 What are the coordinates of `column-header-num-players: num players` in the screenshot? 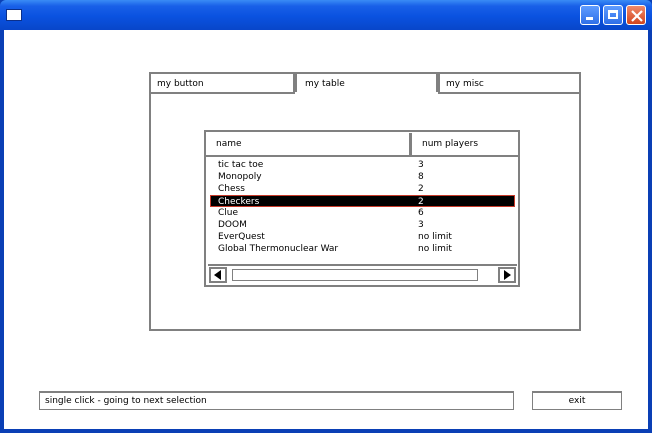 It's located at (465, 144).